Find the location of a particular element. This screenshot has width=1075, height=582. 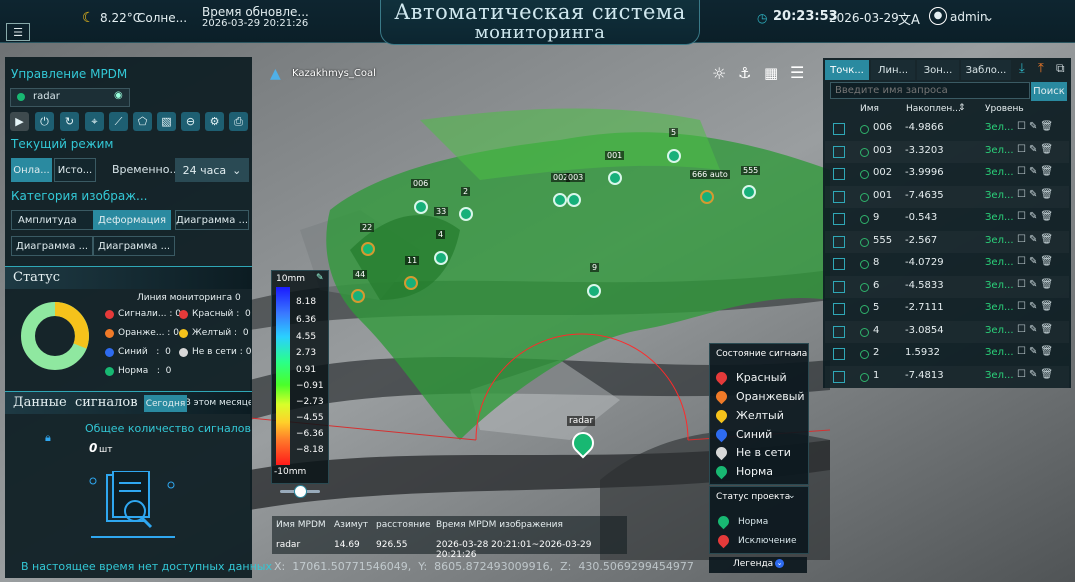

cat-deformation-button: Деформация is located at coordinates (132, 220).